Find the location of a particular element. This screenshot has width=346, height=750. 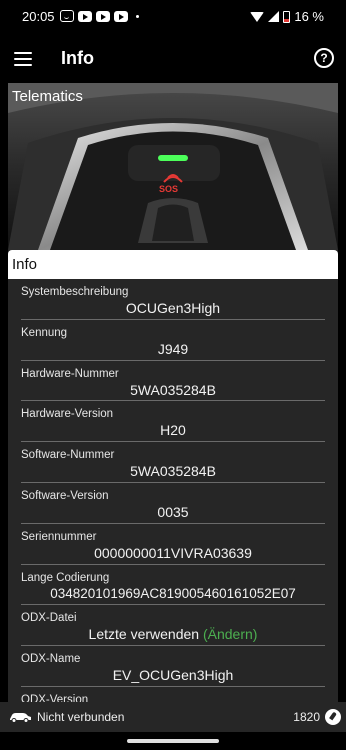

menu-icon is located at coordinates (23, 59).